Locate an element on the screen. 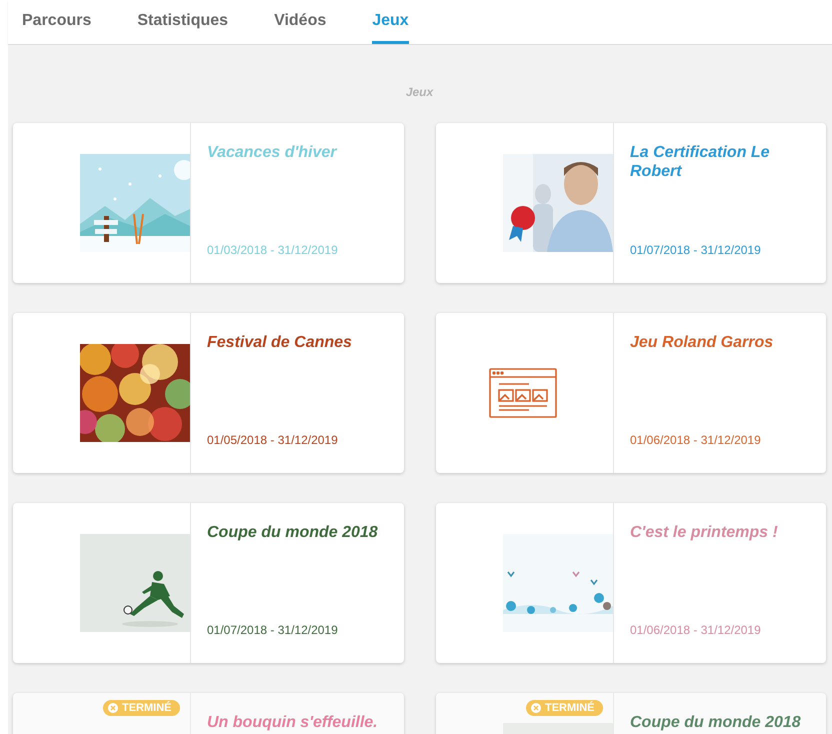 The image size is (832, 734). web-page-icon is located at coordinates (523, 393).